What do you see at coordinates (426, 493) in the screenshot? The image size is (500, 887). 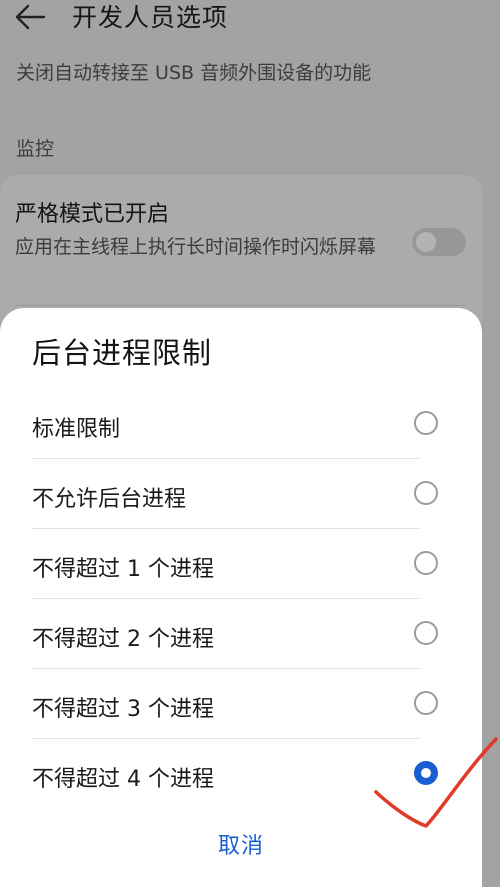 I see `radio-no-background` at bounding box center [426, 493].